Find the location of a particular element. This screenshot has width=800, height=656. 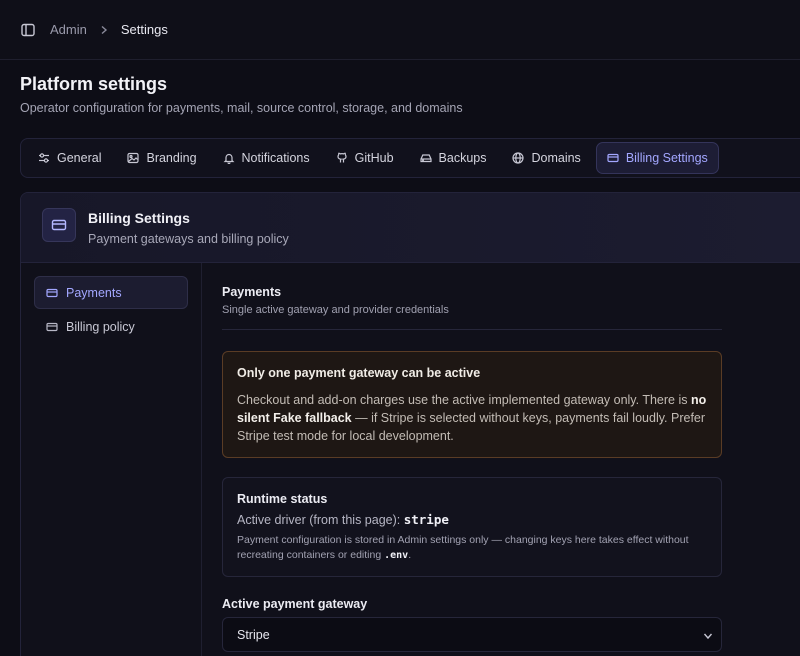

top-bar: Admin Settings is located at coordinates (400, 30).